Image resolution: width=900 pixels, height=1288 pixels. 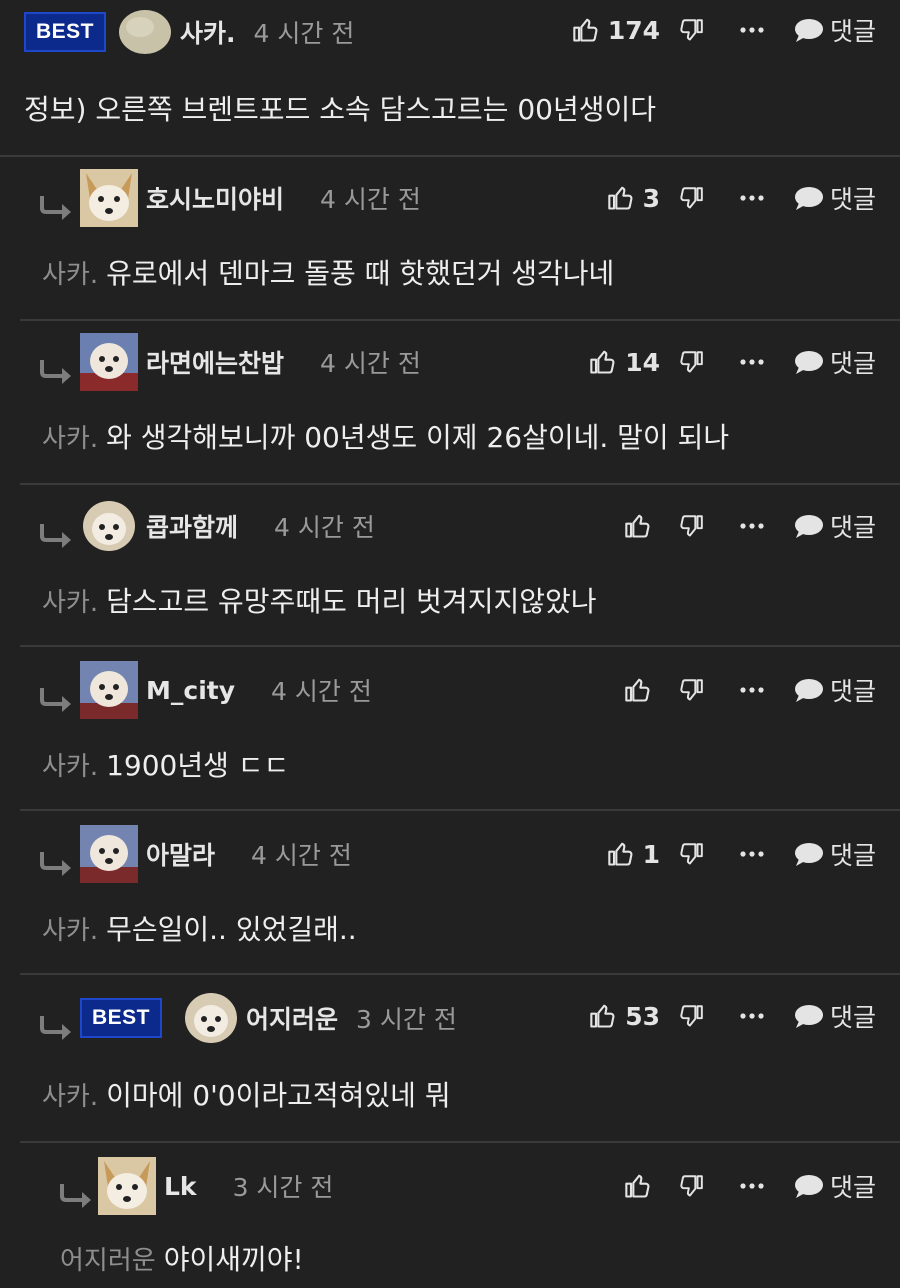 I want to click on more-dots-icon, so click(x=752, y=30).